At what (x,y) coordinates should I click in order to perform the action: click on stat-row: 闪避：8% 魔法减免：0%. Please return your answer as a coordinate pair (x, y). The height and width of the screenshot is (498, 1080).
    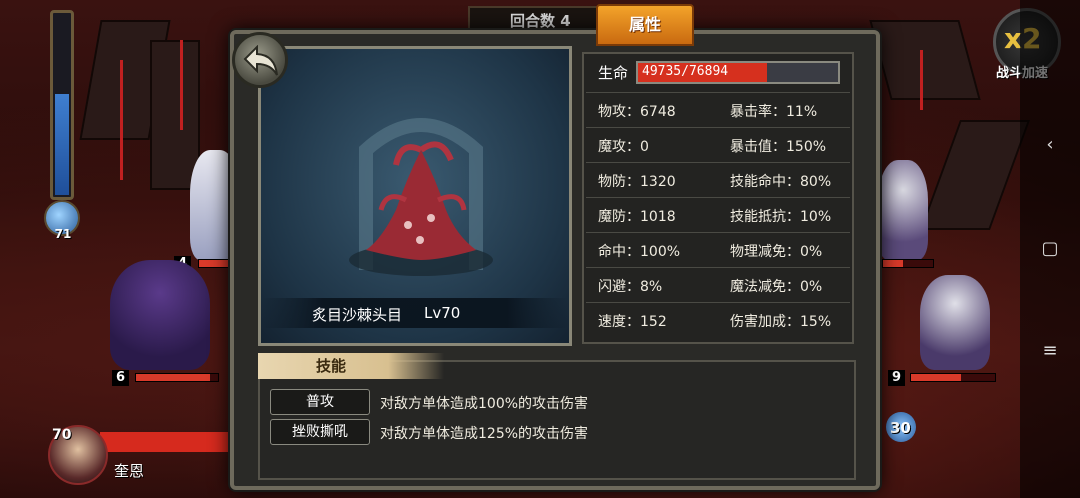
    Looking at the image, I should click on (718, 284).